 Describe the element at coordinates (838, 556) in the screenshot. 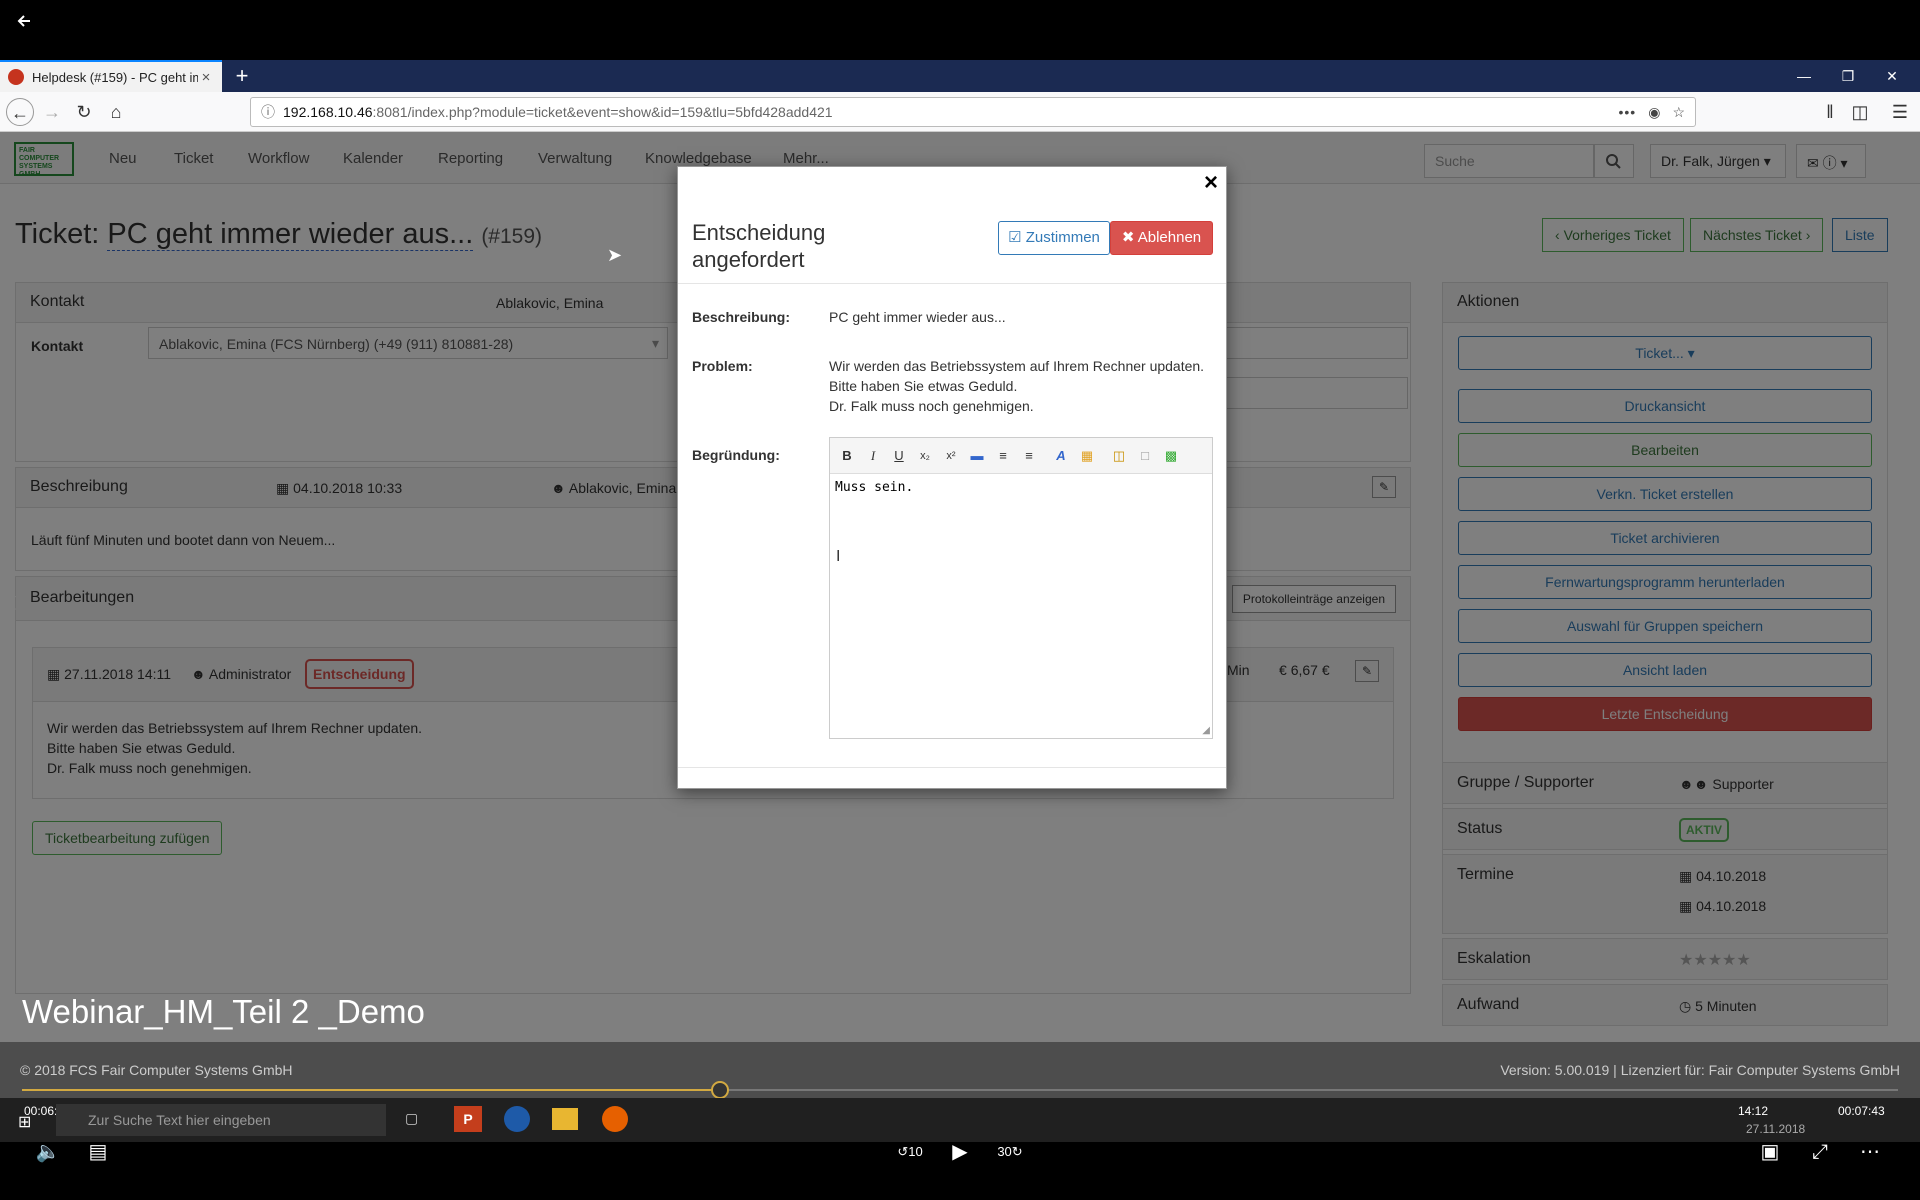

I see `text-cursor-icon: I` at that location.